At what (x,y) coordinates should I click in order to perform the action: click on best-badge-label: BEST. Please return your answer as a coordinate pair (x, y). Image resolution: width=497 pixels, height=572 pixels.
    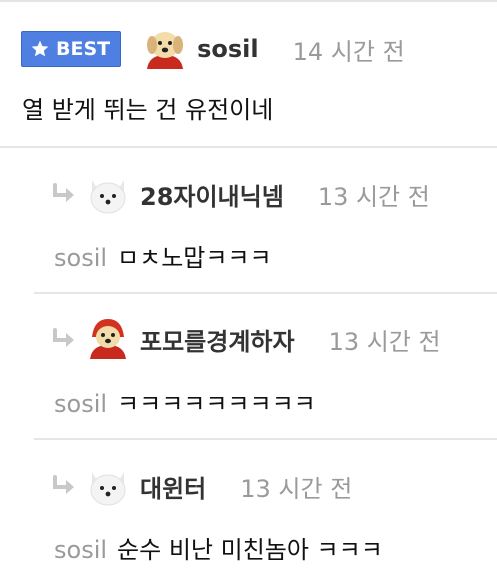
    Looking at the image, I should click on (83, 49).